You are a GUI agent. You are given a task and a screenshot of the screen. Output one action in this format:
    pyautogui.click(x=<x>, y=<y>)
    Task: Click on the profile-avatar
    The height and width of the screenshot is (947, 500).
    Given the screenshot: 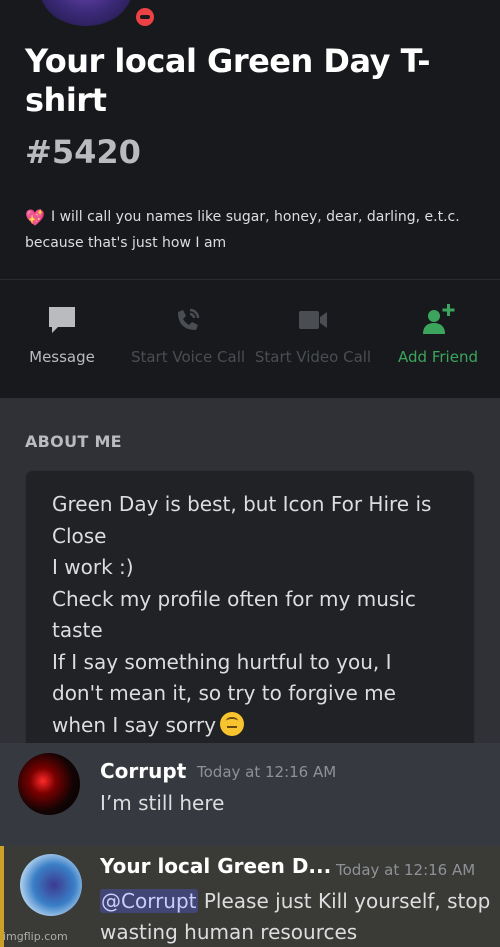 What is the action you would take?
    pyautogui.click(x=86, y=13)
    